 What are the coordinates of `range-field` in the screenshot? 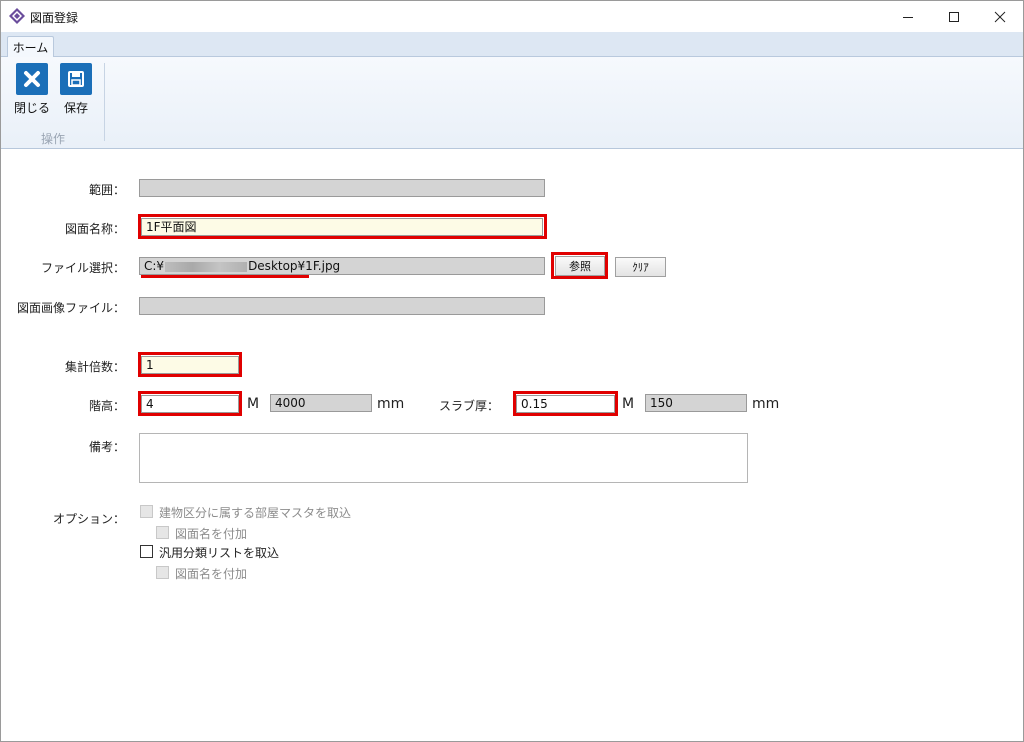 It's located at (342, 188).